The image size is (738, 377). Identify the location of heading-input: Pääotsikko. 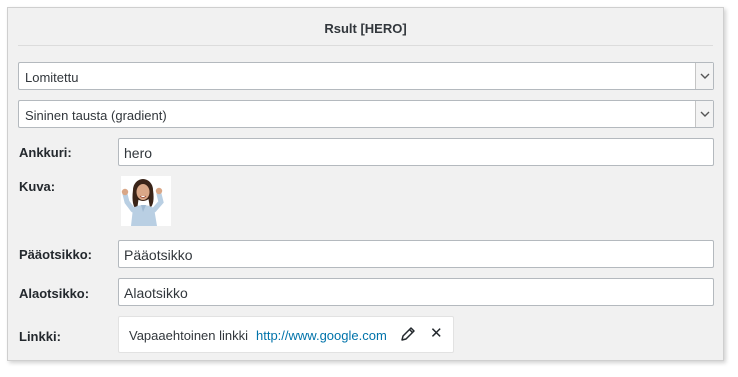
(416, 254).